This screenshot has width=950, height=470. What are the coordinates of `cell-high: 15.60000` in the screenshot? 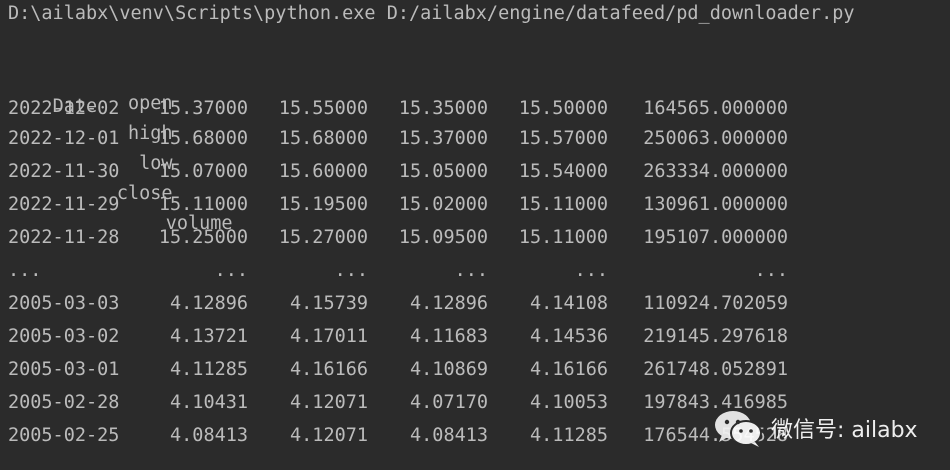 It's located at (323, 171).